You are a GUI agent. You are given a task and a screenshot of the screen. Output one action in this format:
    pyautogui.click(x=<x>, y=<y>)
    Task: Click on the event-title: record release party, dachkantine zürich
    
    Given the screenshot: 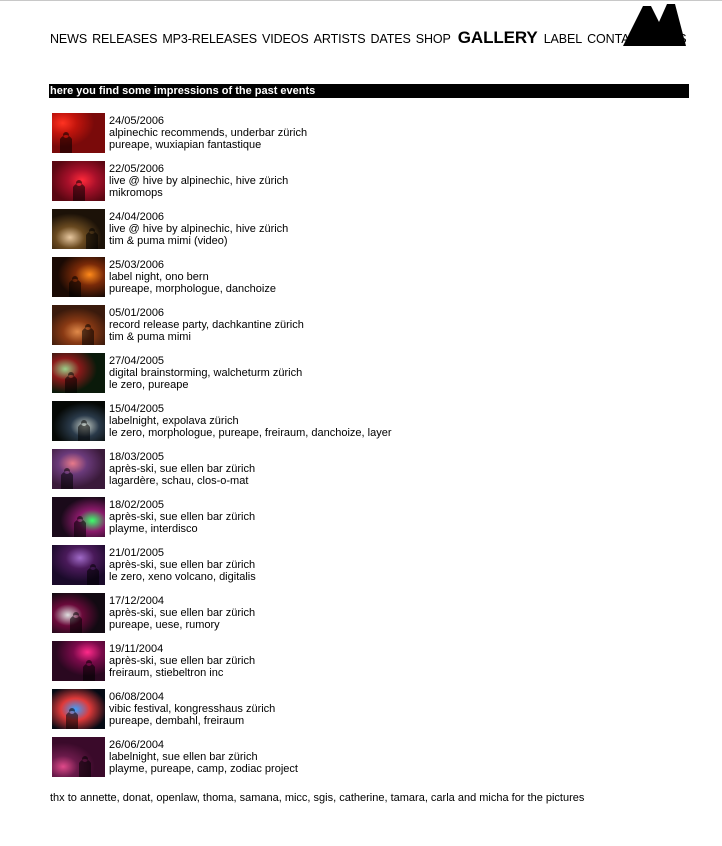 What is the action you would take?
    pyautogui.click(x=206, y=325)
    